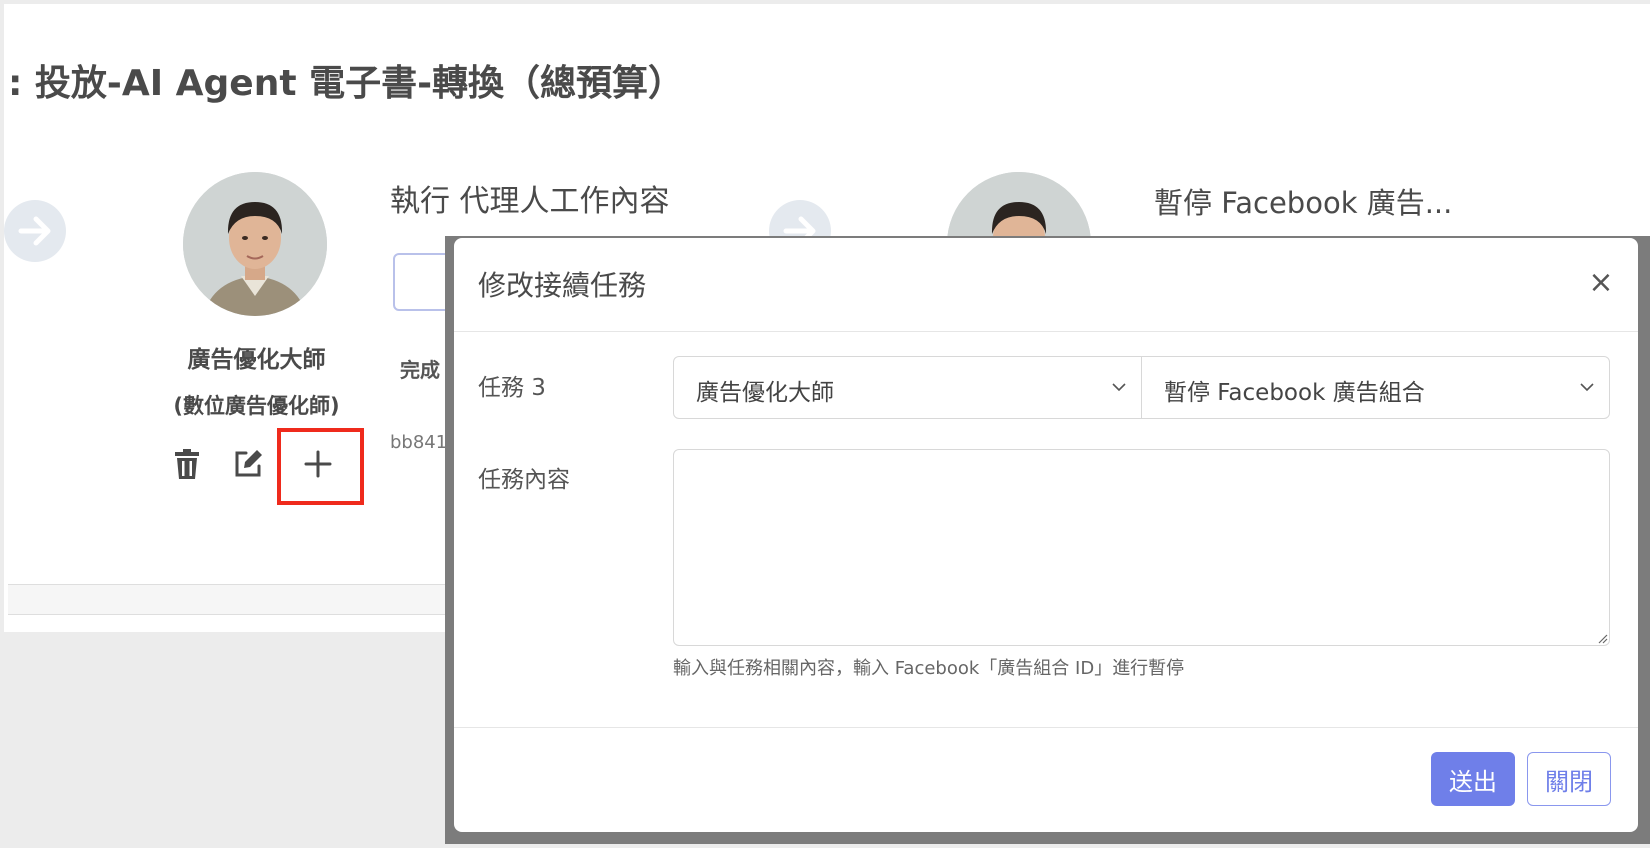 The image size is (1650, 848). What do you see at coordinates (419, 442) in the screenshot?
I see `id-snippet: bb841` at bounding box center [419, 442].